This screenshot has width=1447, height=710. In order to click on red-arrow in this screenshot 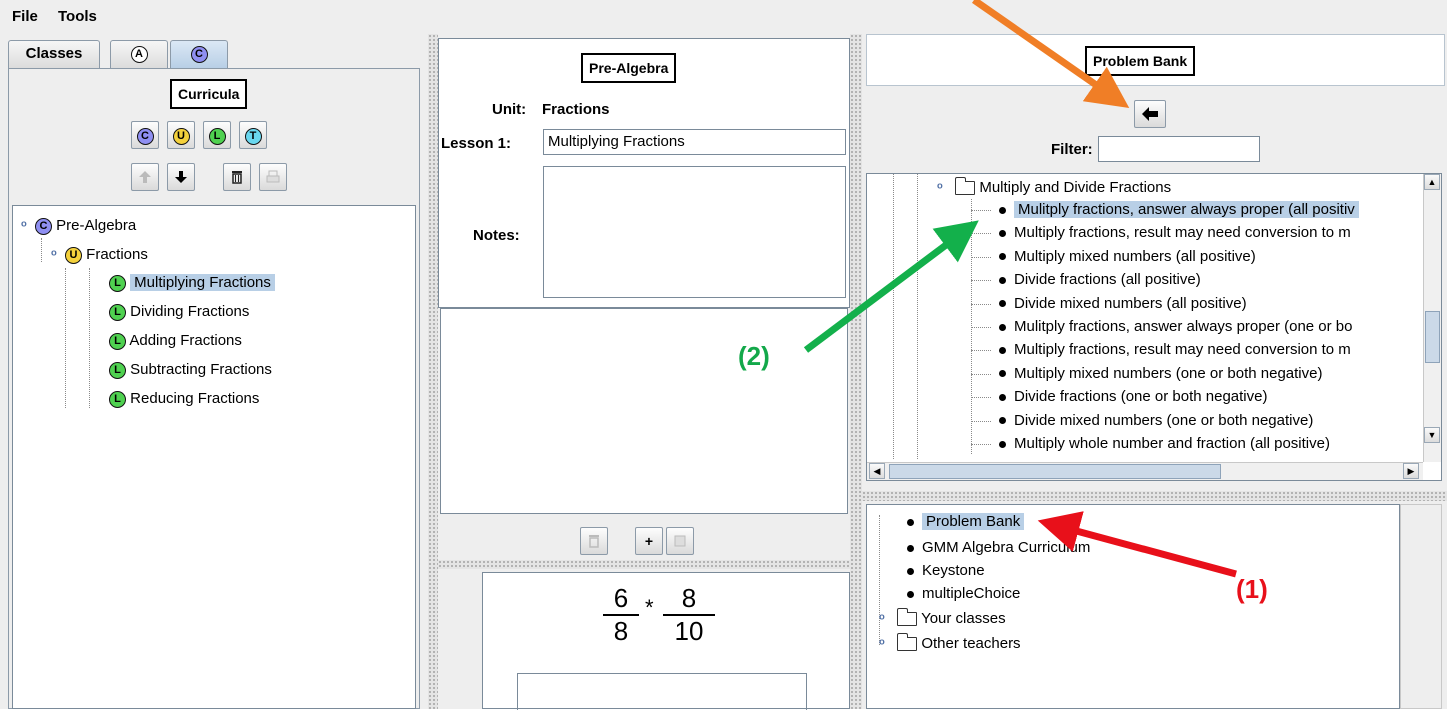, I will do `click(1137, 544)`.